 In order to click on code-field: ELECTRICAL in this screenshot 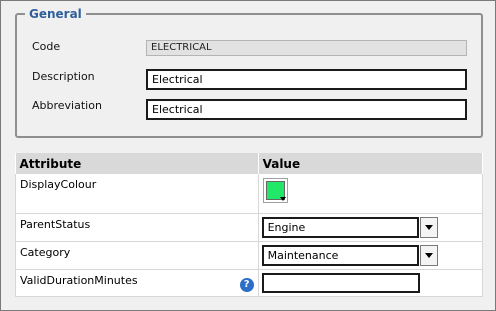, I will do `click(306, 48)`.